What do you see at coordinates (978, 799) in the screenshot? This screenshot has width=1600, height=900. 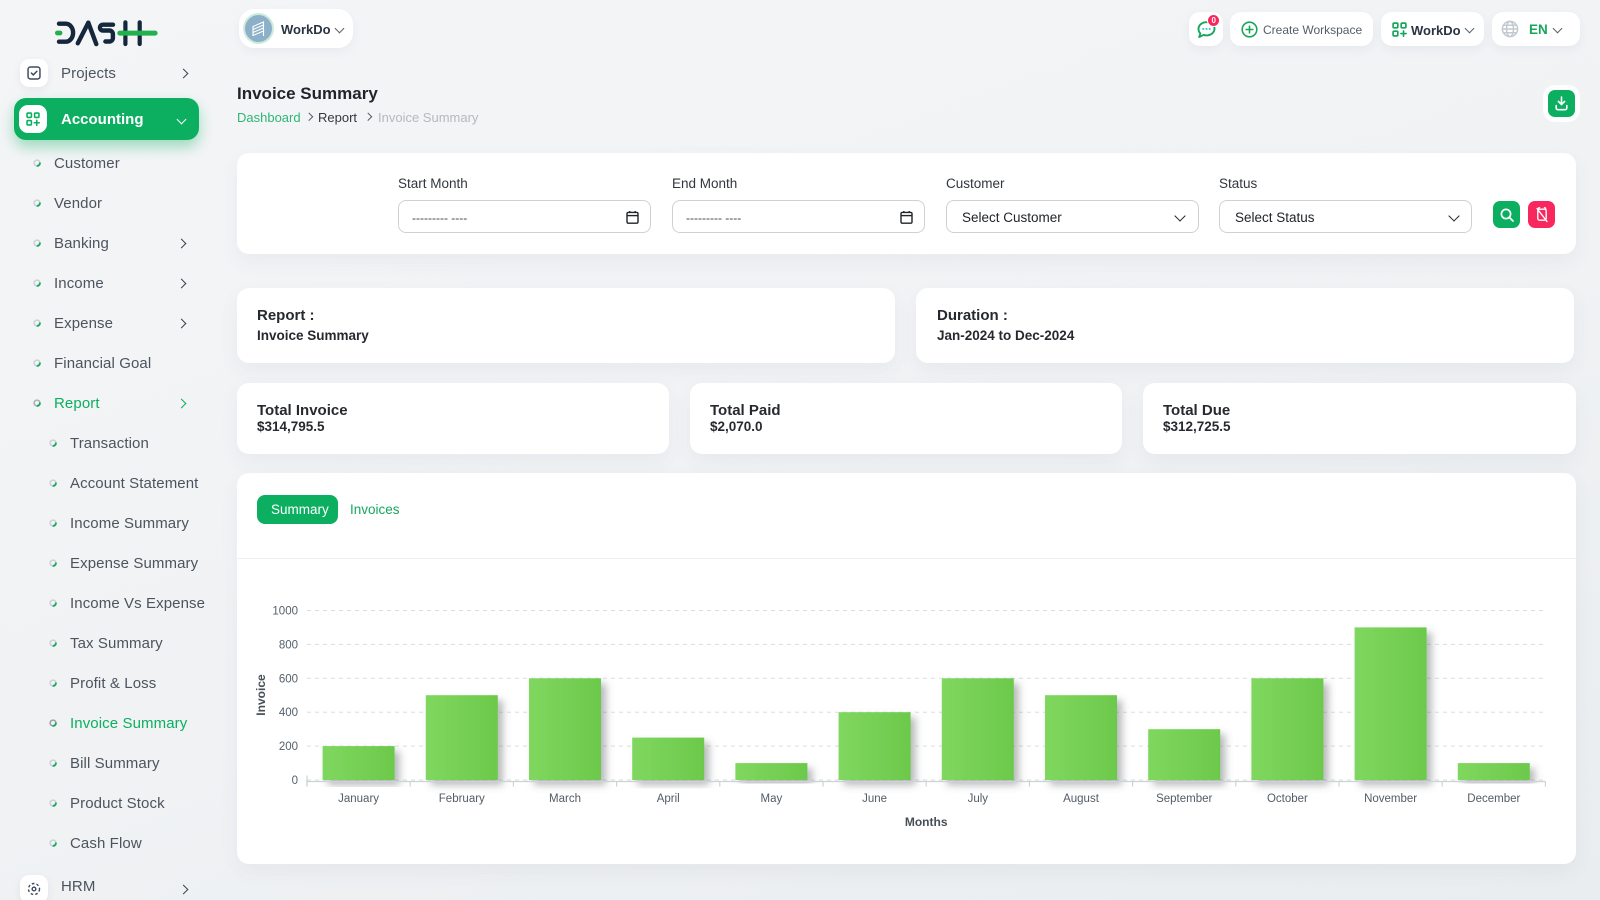 I see `svg-text: July` at bounding box center [978, 799].